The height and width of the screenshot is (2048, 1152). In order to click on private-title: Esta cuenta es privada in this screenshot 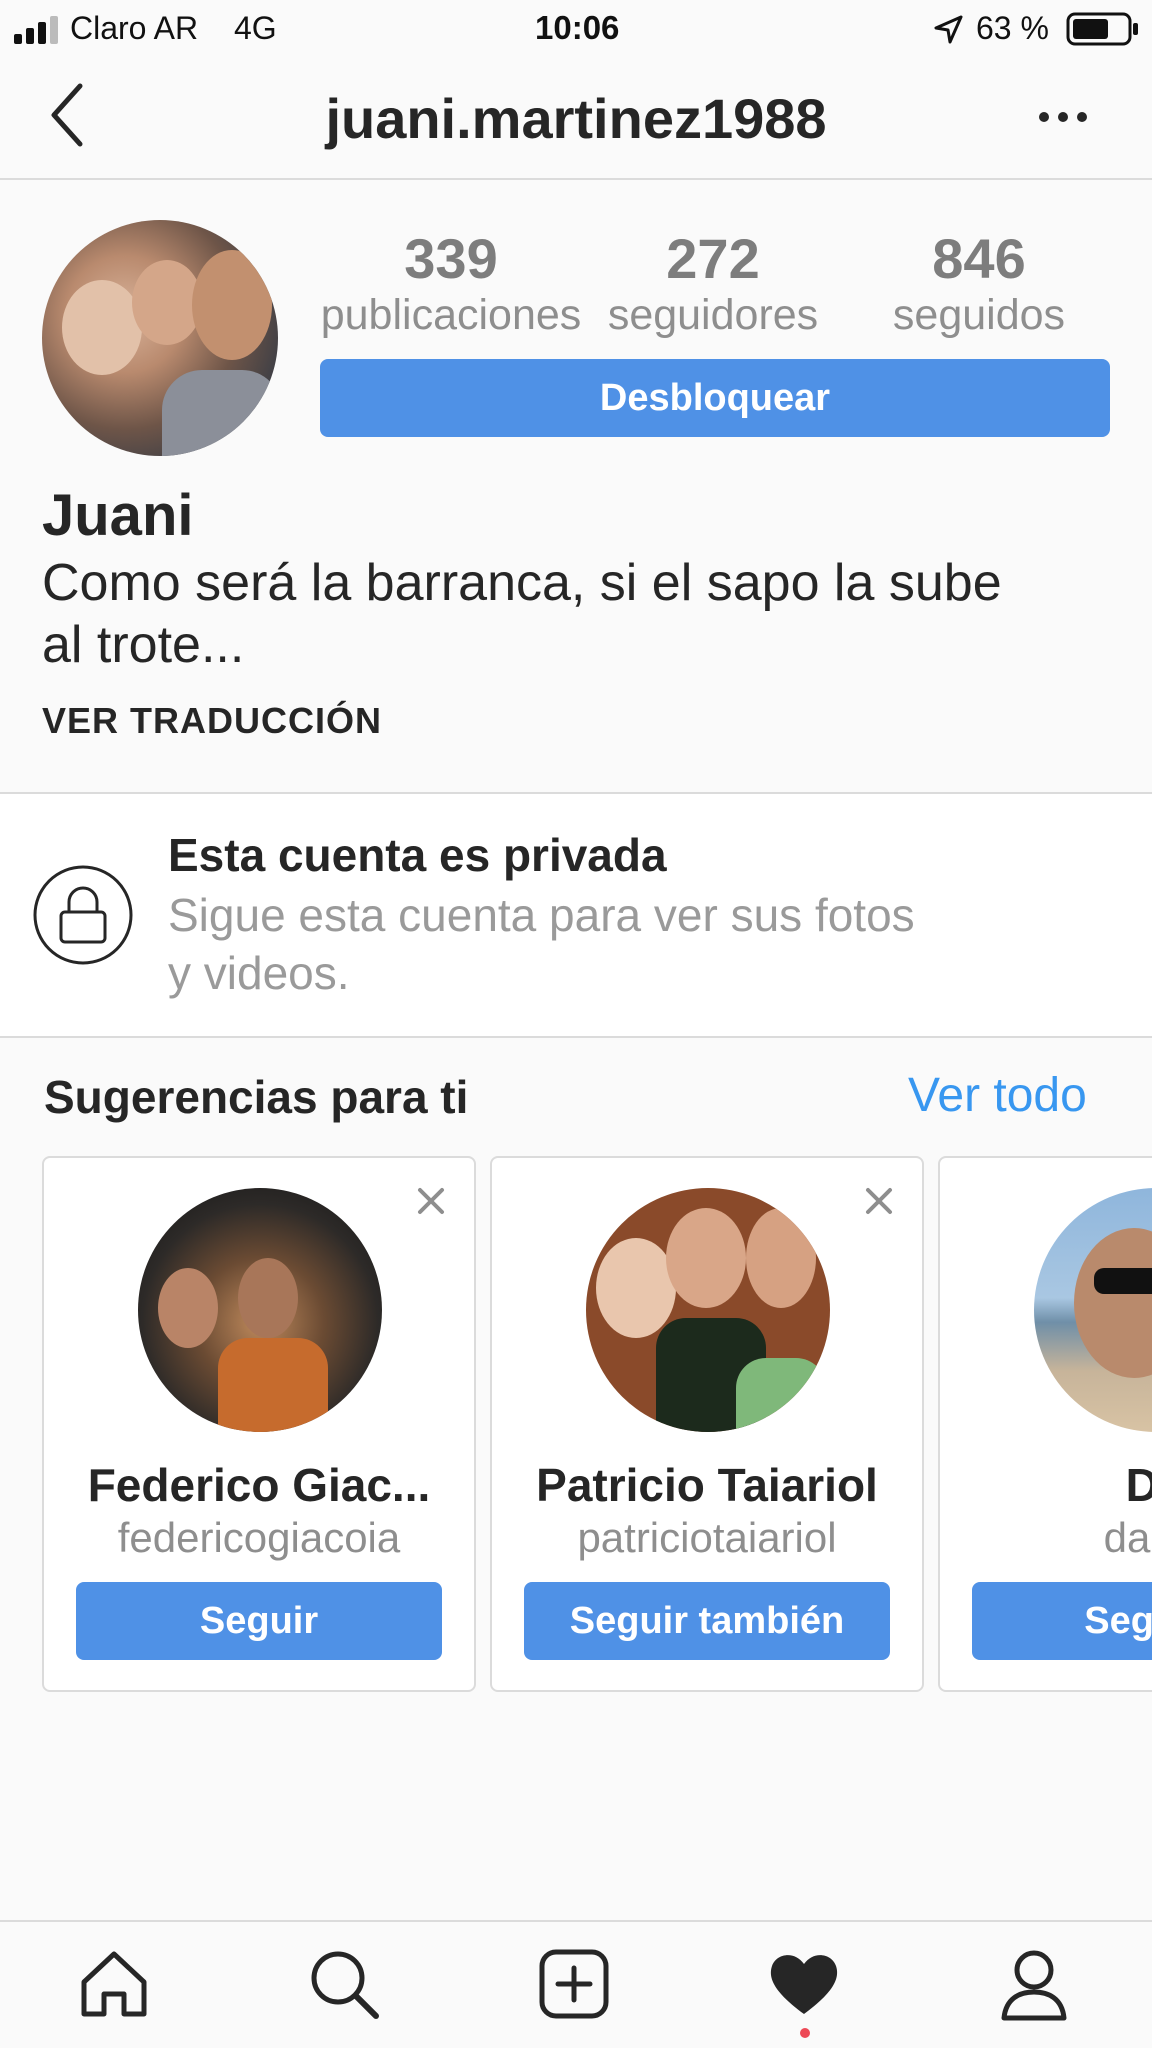, I will do `click(417, 855)`.